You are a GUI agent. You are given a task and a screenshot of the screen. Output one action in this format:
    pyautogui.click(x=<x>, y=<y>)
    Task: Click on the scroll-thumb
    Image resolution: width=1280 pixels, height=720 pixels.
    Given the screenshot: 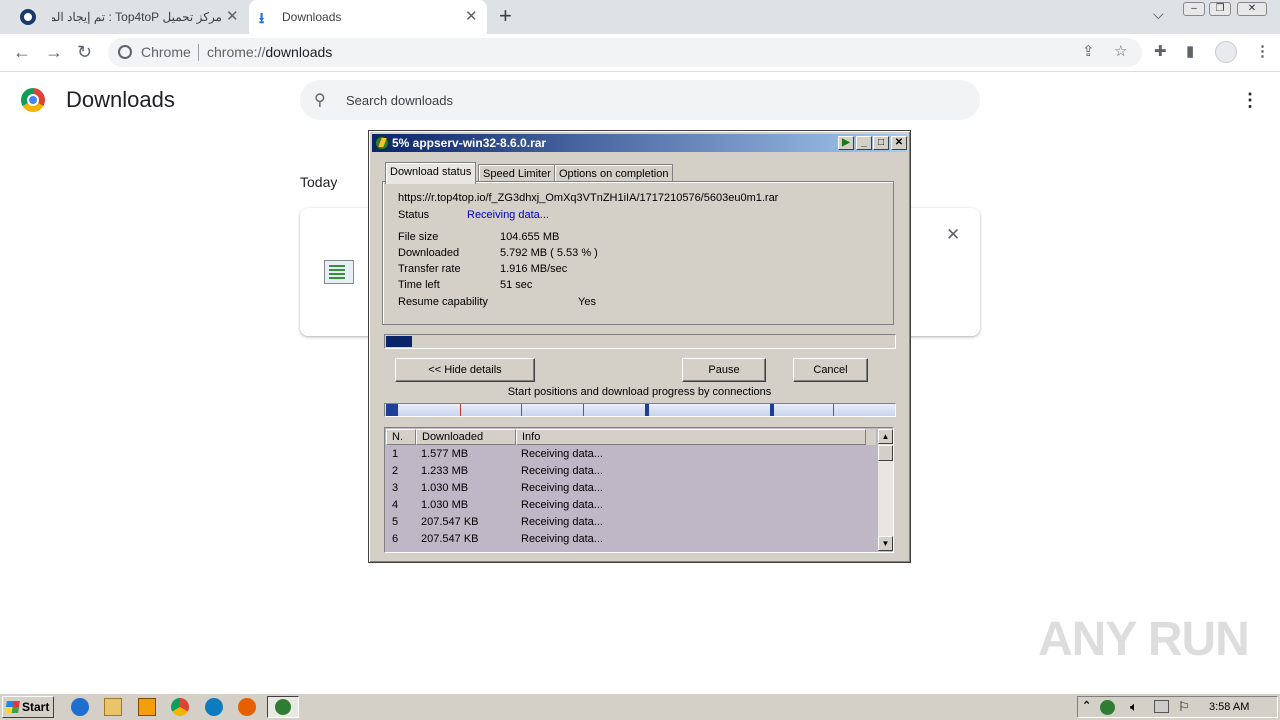 What is the action you would take?
    pyautogui.click(x=885, y=453)
    